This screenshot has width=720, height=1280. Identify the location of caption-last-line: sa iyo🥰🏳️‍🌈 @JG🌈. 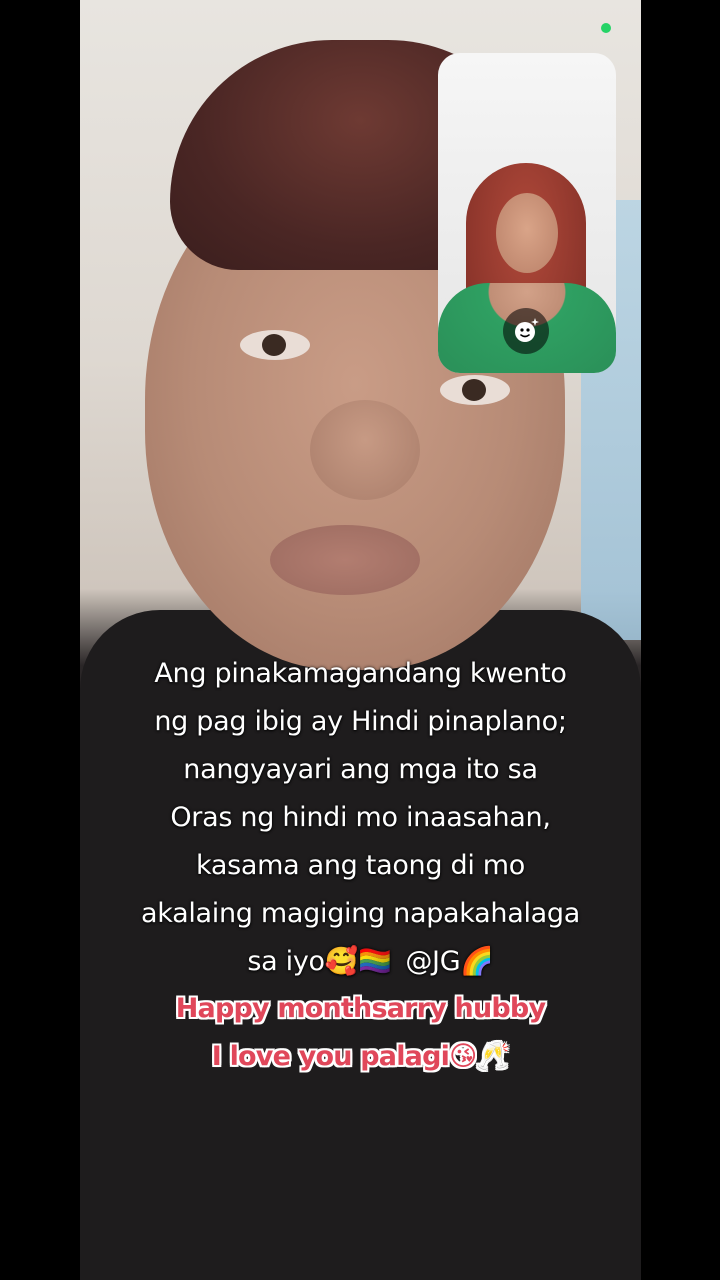
(360, 962).